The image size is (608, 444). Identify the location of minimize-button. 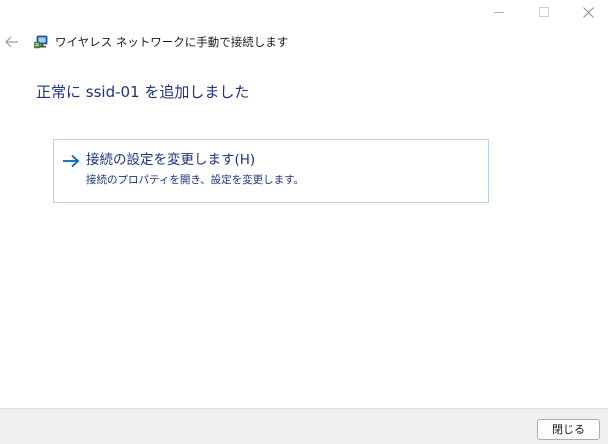
(499, 12).